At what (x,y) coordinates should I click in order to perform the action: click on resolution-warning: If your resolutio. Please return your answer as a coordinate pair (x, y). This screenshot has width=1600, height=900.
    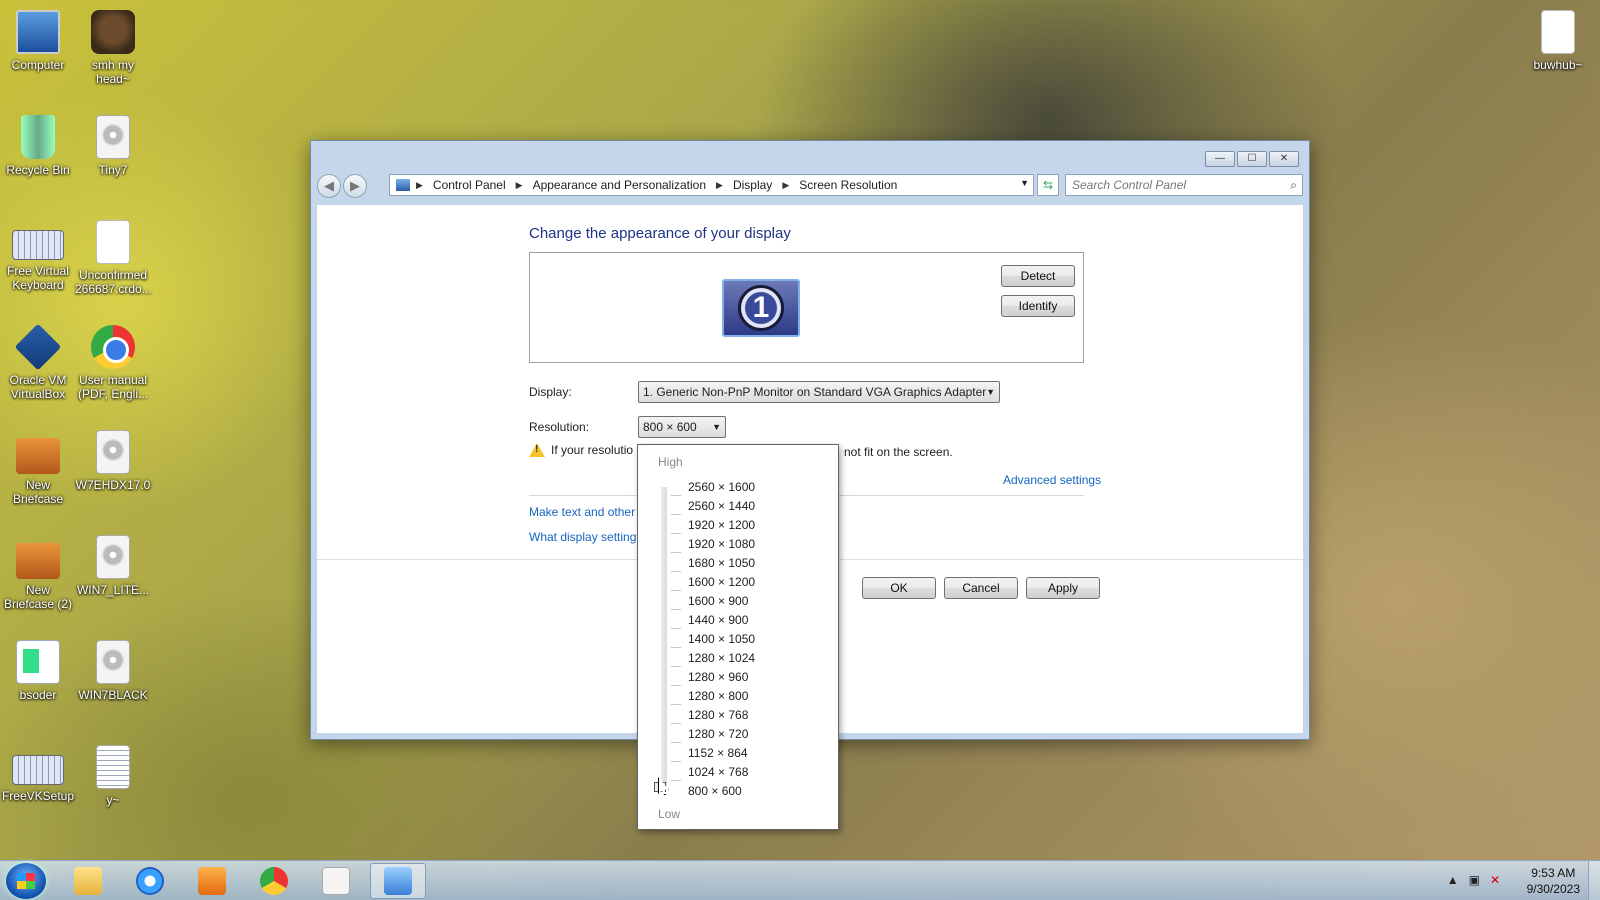
    Looking at the image, I should click on (581, 450).